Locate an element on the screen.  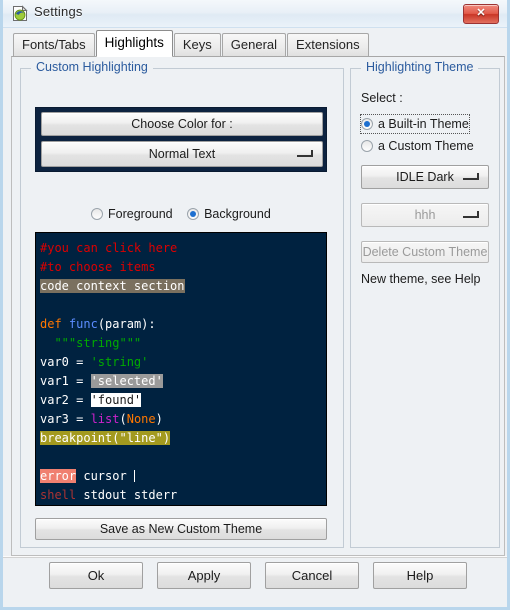
code-definition: func is located at coordinates (83, 324).